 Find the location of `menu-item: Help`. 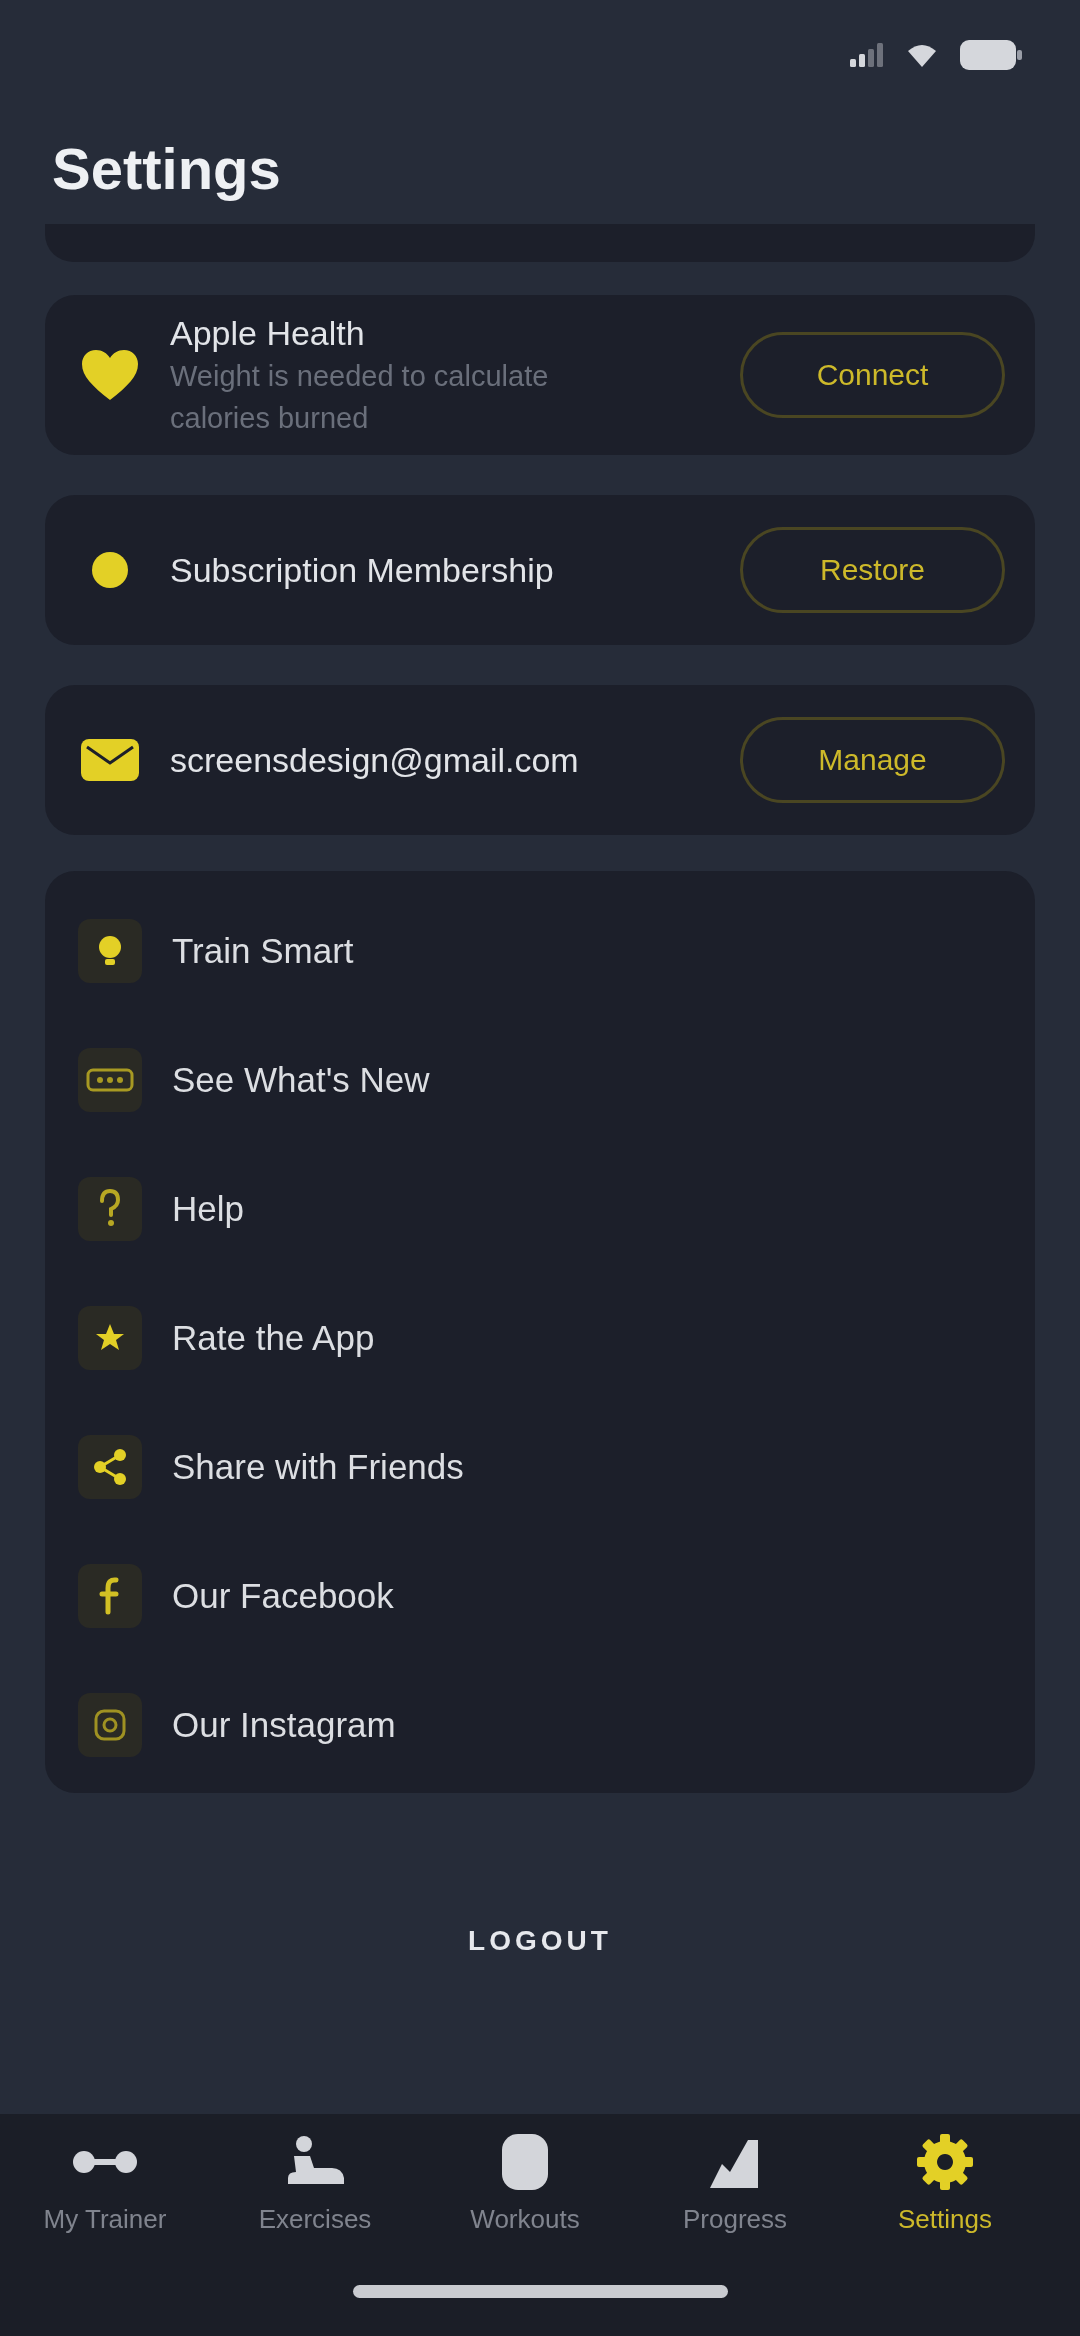

menu-item: Help is located at coordinates (144, 1208).